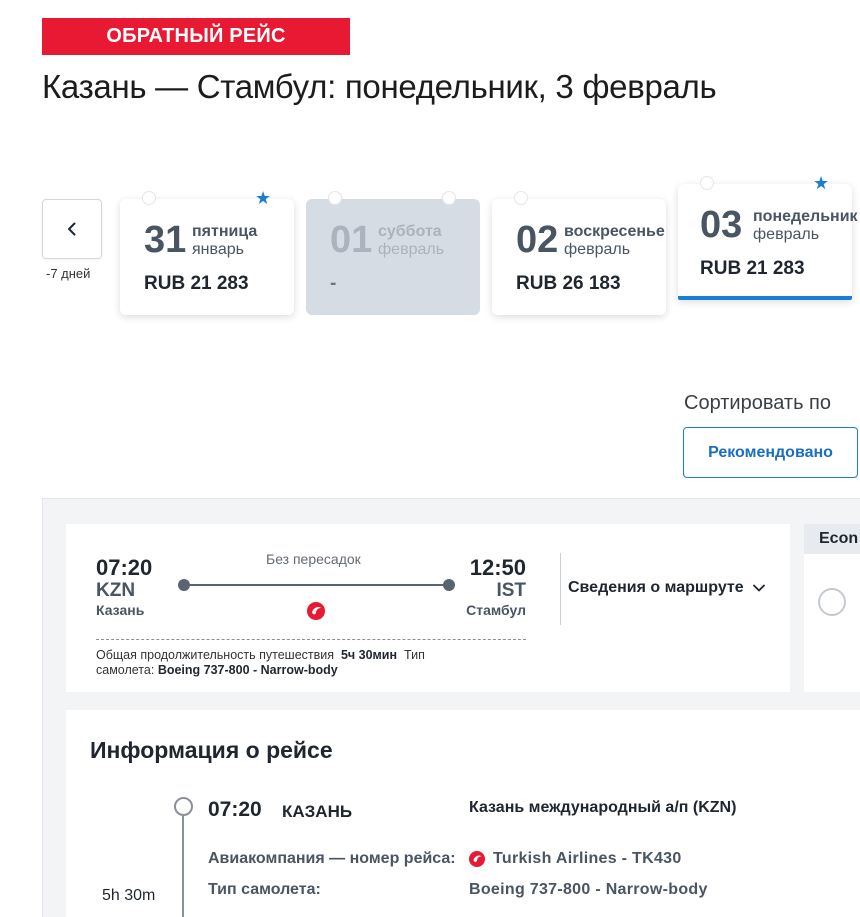 The width and height of the screenshot is (860, 917). I want to click on aircraft-value: Boeing 737-800 - Narrow-body, so click(247, 670).